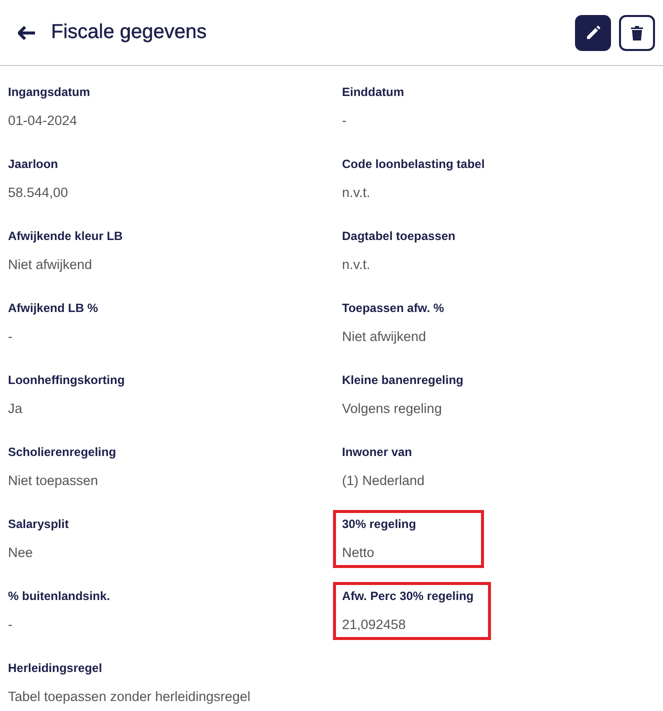  What do you see at coordinates (359, 553) in the screenshot?
I see `field-value: Netto` at bounding box center [359, 553].